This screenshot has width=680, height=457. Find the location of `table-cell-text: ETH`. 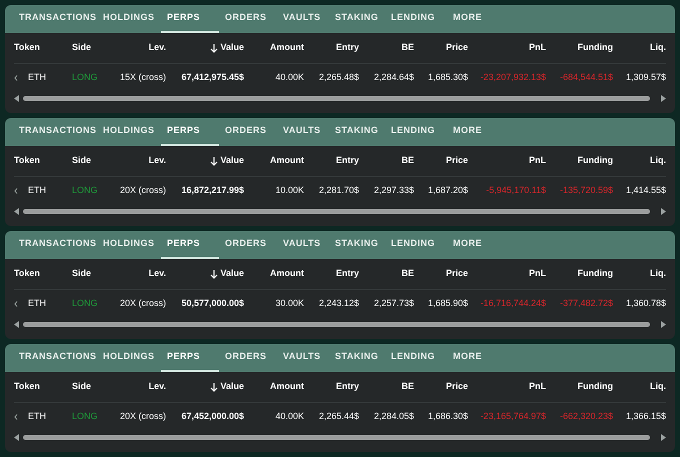

table-cell-text: ETH is located at coordinates (37, 303).